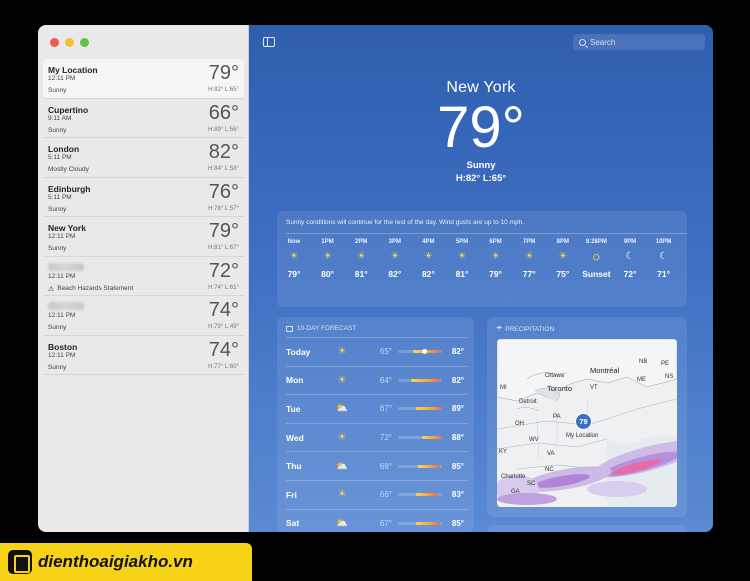 The height and width of the screenshot is (581, 750). I want to click on map-label: PA, so click(557, 417).